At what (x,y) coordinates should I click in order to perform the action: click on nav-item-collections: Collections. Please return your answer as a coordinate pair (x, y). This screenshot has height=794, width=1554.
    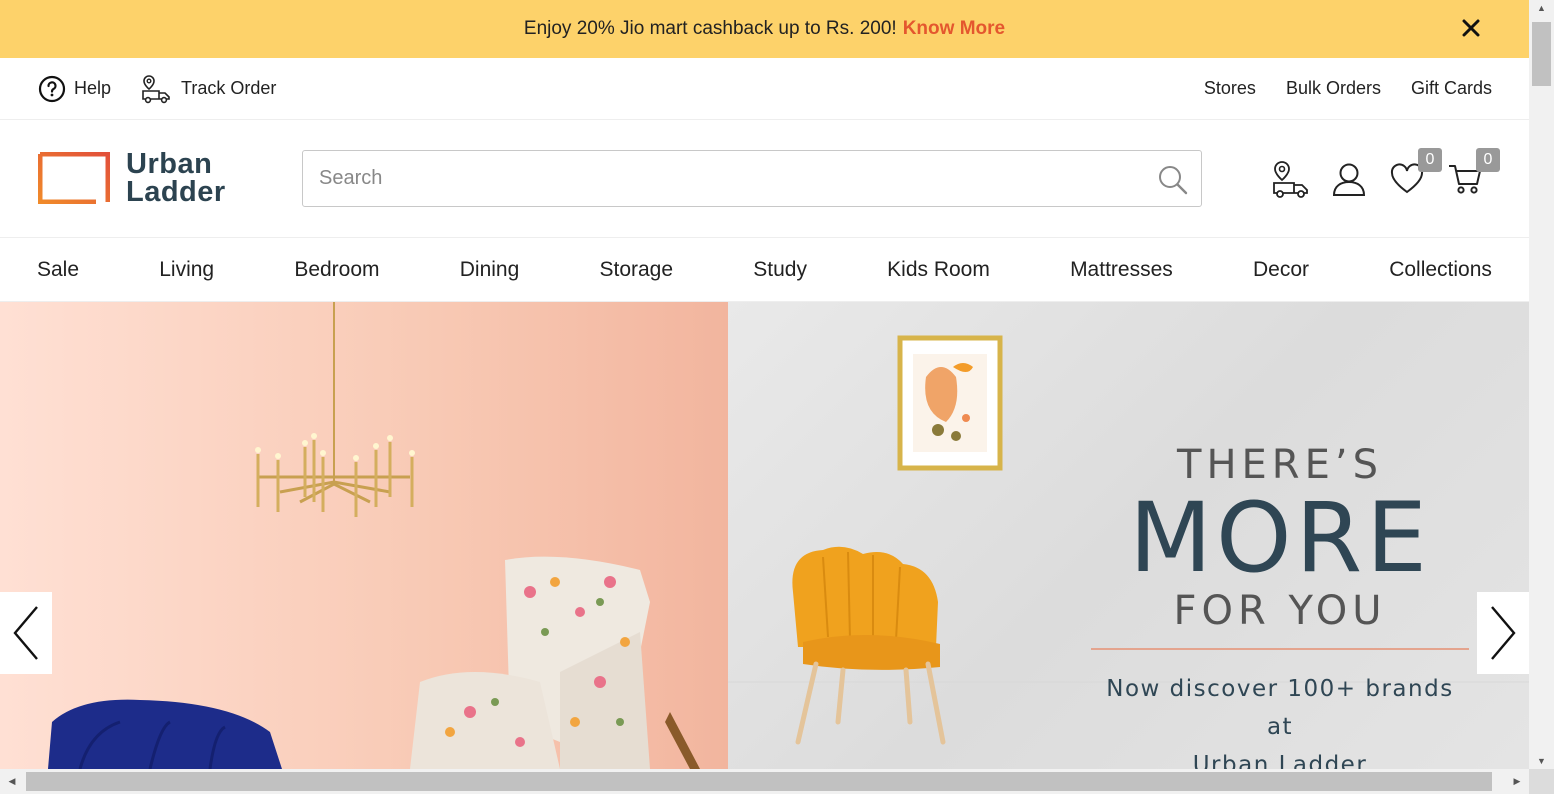
    Looking at the image, I should click on (1440, 270).